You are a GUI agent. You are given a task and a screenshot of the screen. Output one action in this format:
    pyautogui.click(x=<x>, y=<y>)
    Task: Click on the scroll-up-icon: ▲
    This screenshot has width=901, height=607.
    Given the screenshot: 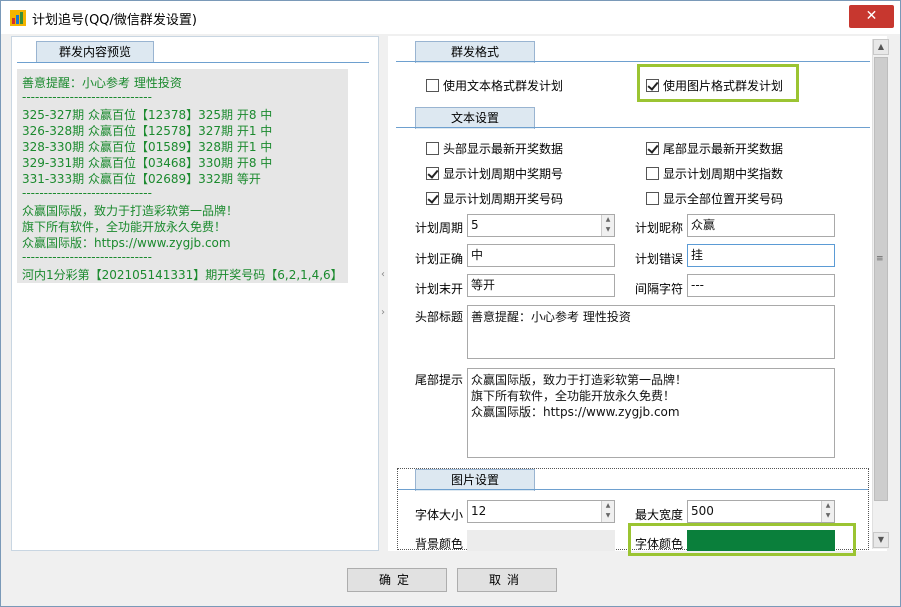 What is the action you would take?
    pyautogui.click(x=881, y=47)
    